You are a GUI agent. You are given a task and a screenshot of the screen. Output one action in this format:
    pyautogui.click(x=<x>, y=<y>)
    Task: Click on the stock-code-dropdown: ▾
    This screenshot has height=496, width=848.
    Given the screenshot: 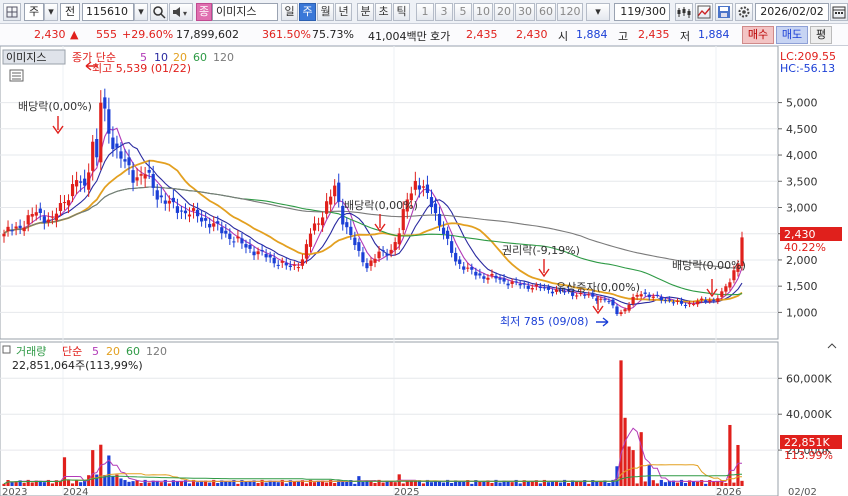 What is the action you would take?
    pyautogui.click(x=141, y=12)
    